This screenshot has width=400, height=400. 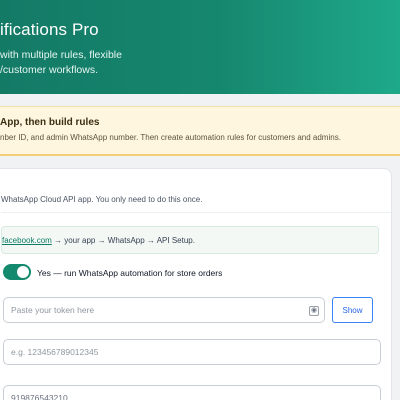 I want to click on admin-whatsapp-input, so click(x=192, y=393).